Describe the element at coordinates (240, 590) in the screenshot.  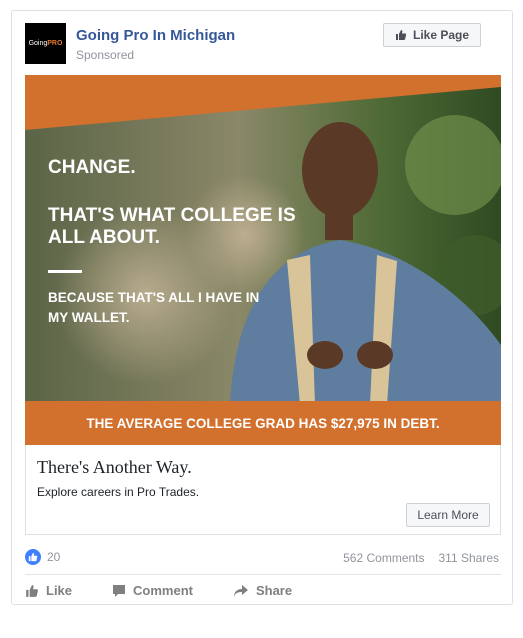
I see `share-arrow-icon` at that location.